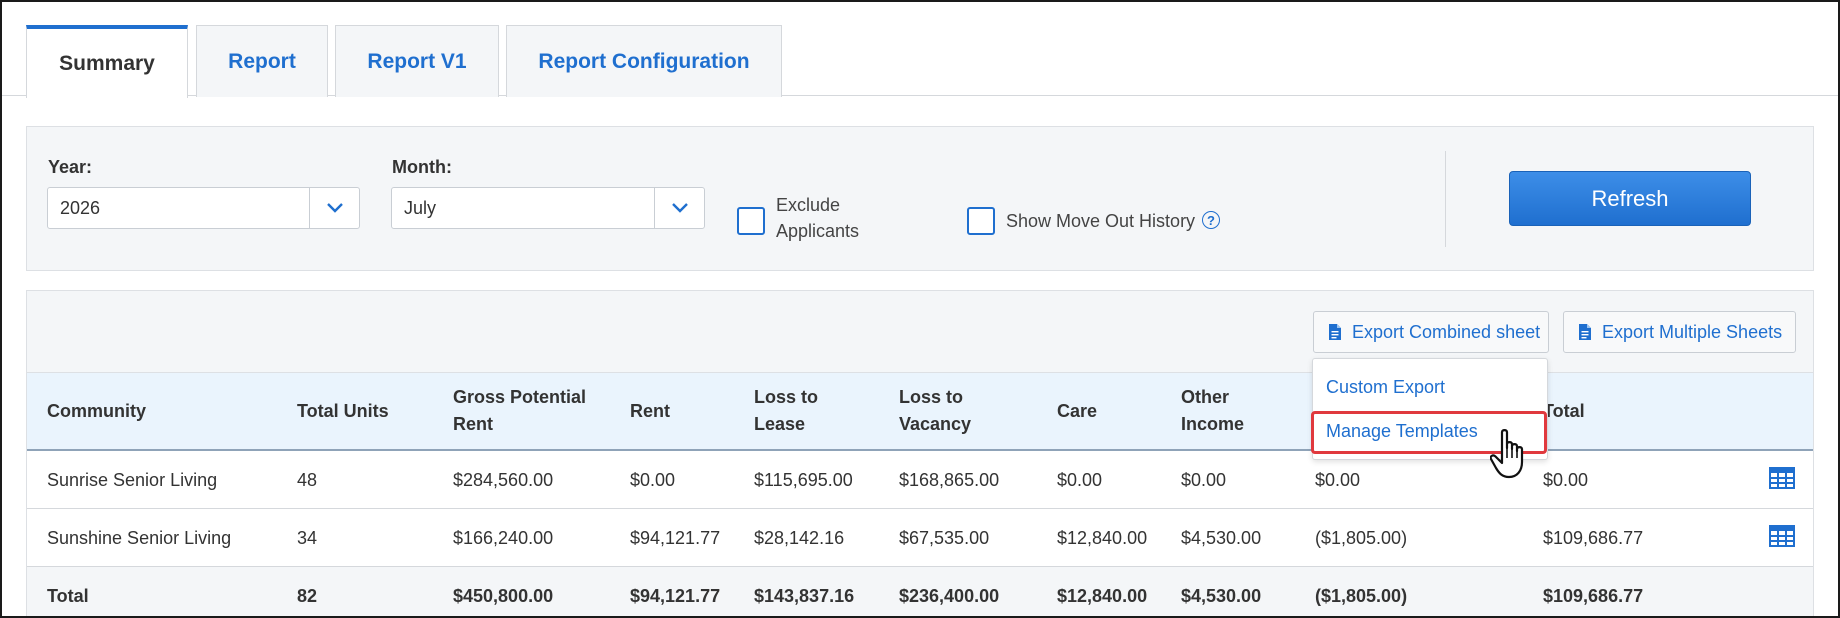 The height and width of the screenshot is (618, 1840). What do you see at coordinates (1212, 411) in the screenshot?
I see `column-header: Other Income` at bounding box center [1212, 411].